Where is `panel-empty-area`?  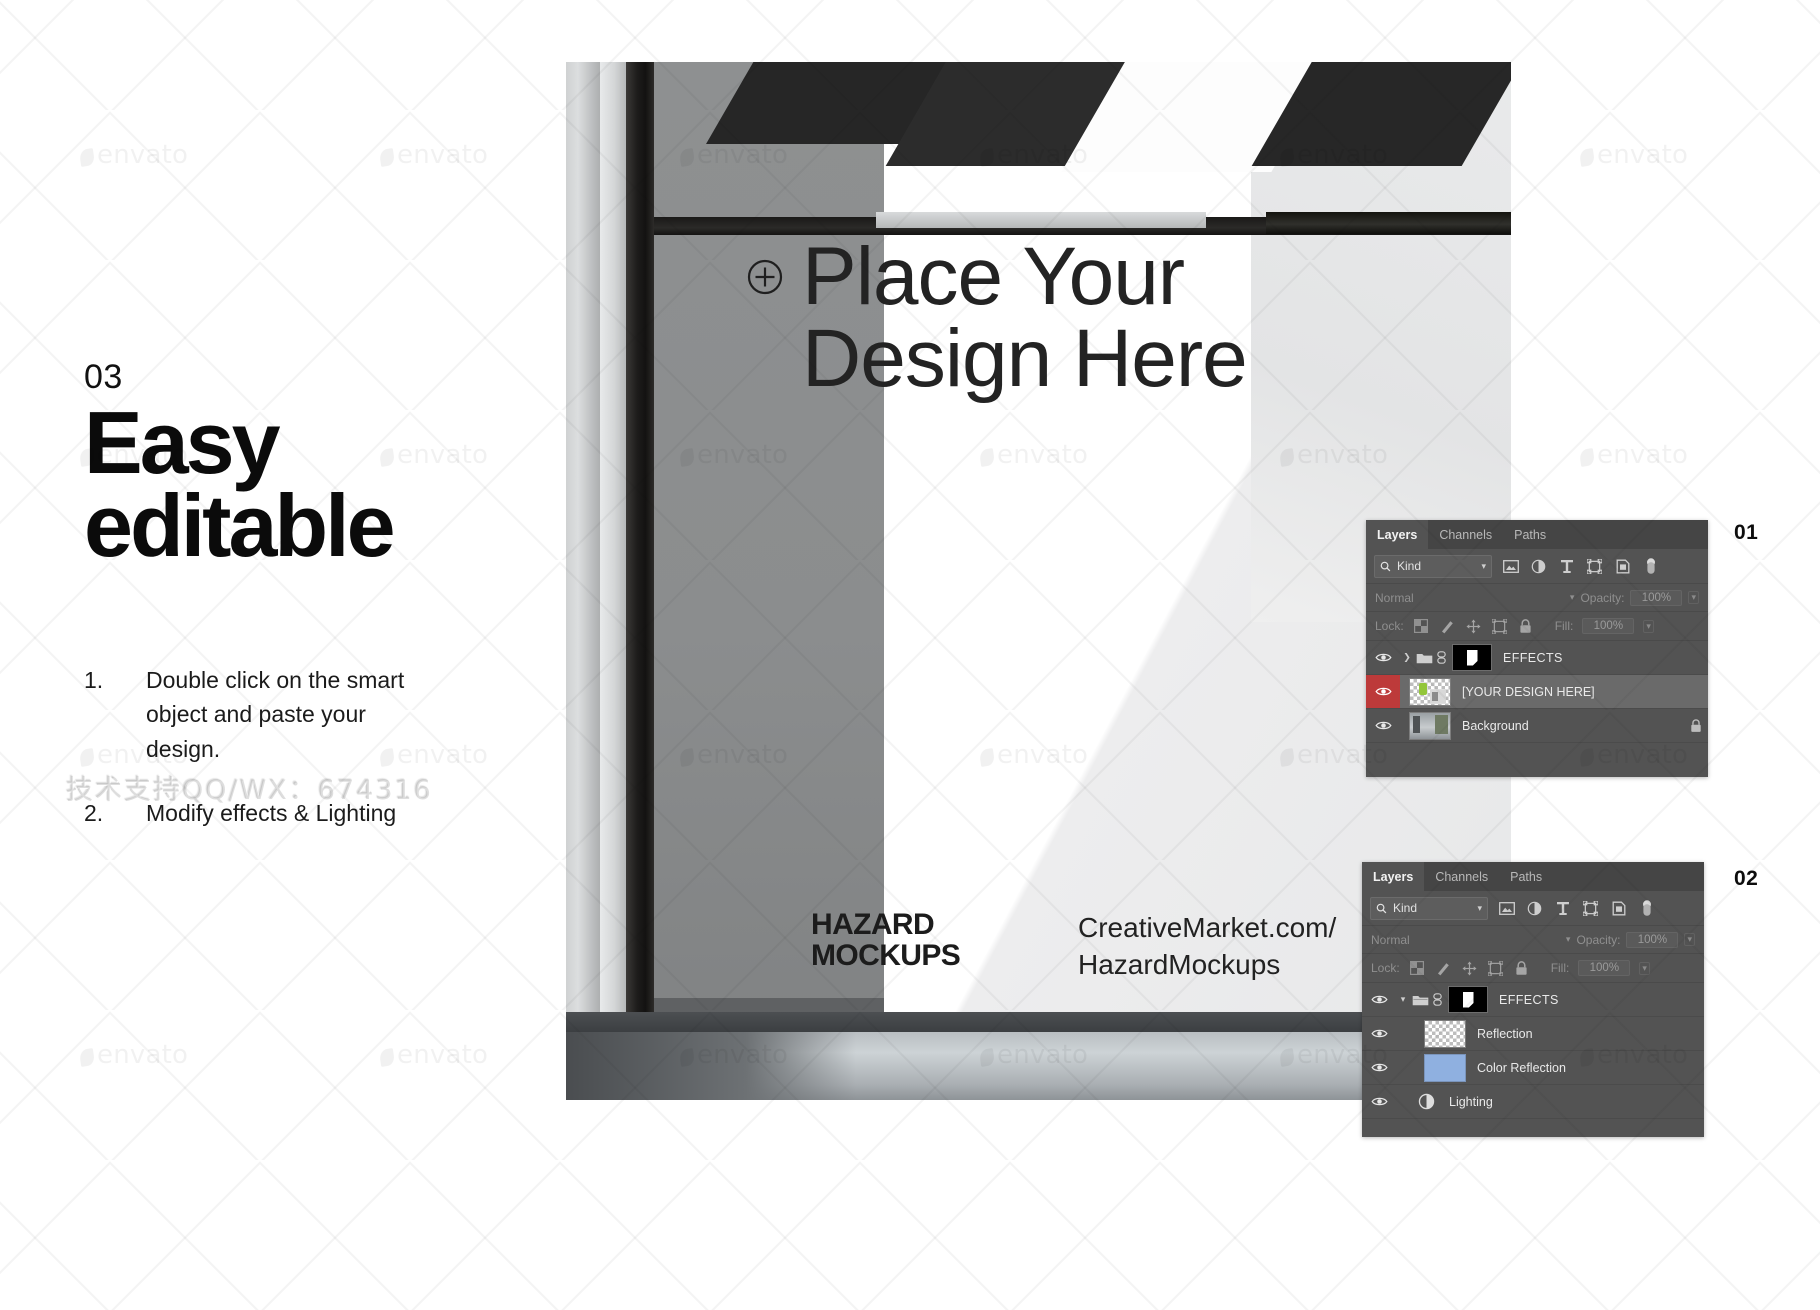 panel-empty-area is located at coordinates (1537, 760).